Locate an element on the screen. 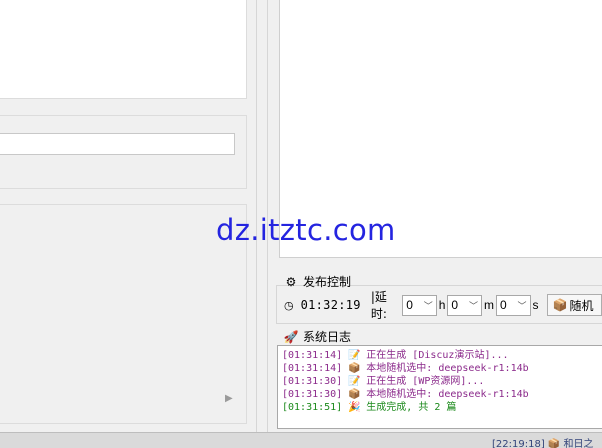 This screenshot has width=602, height=448. taskbar-text: [22:19:18] 📦 和日之 is located at coordinates (543, 443).